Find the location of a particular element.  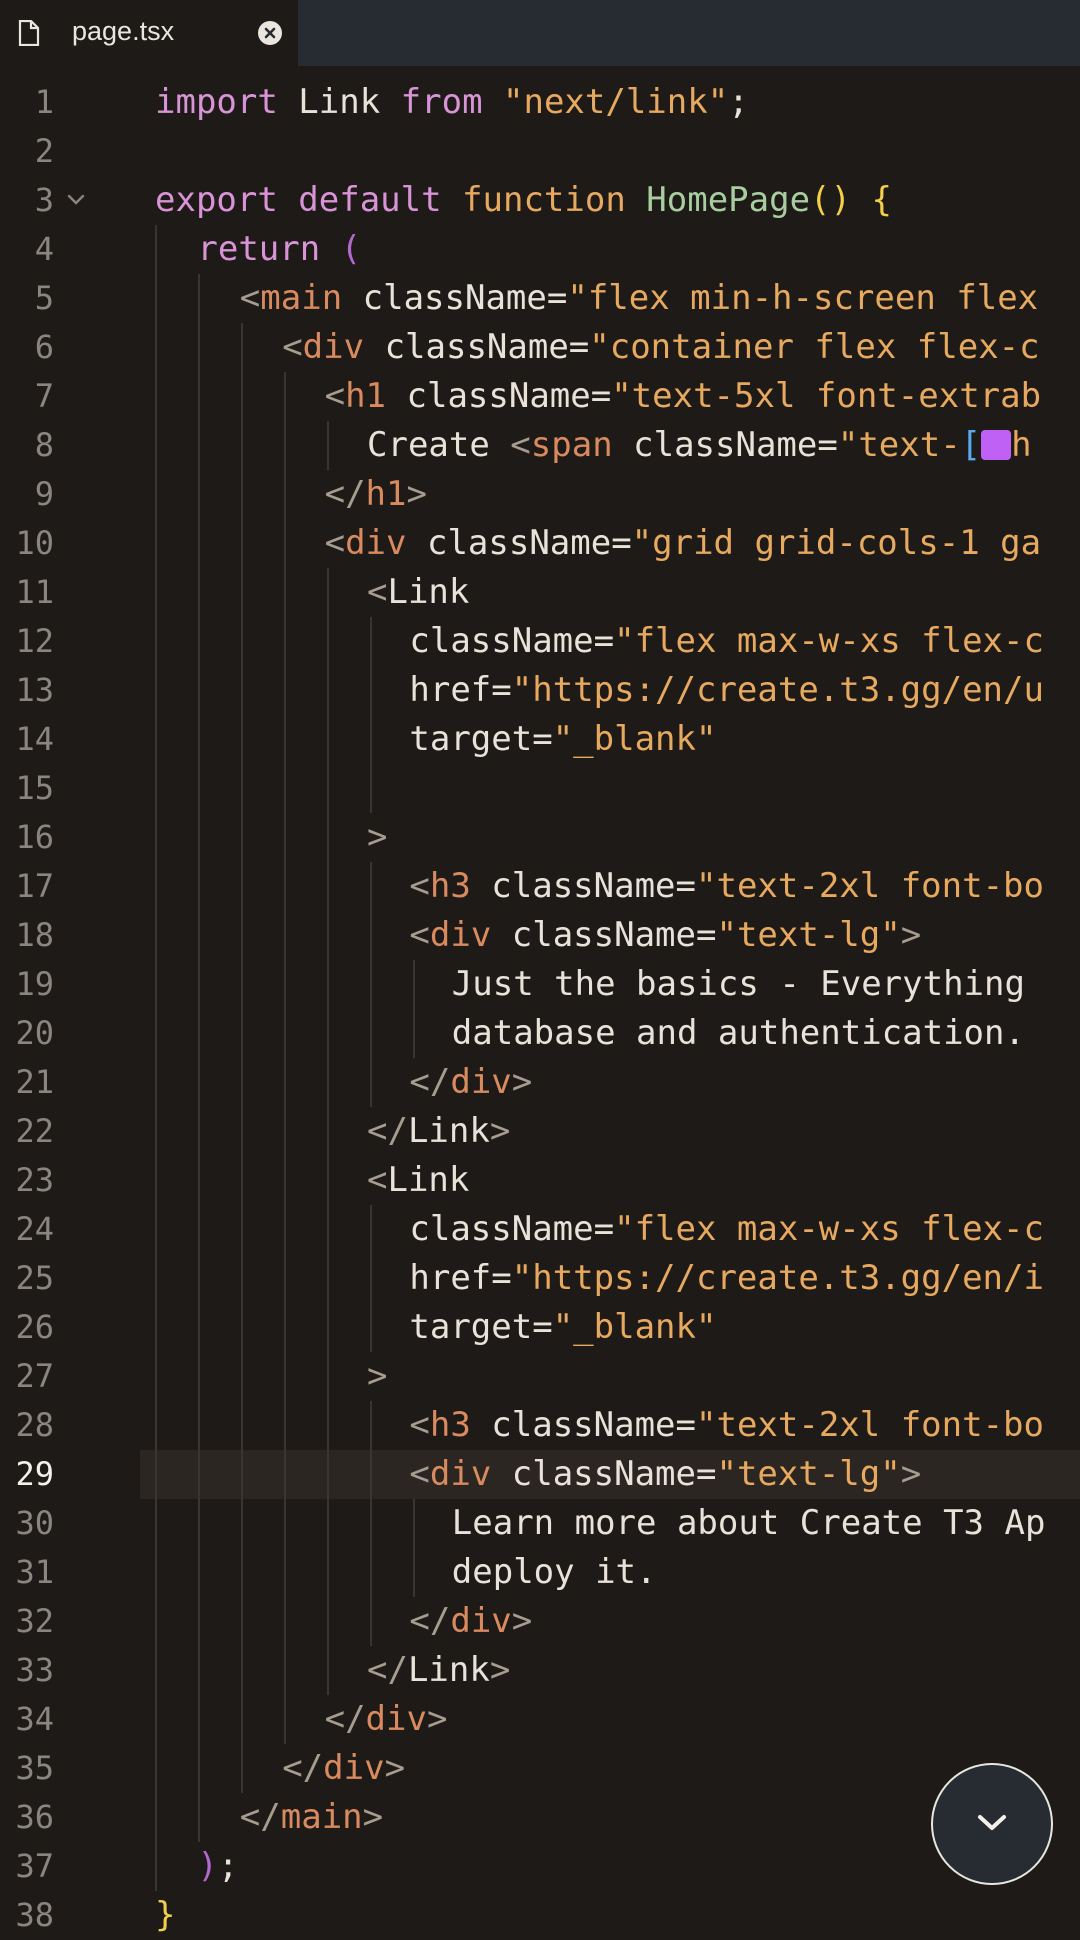

close-icon is located at coordinates (270, 33).